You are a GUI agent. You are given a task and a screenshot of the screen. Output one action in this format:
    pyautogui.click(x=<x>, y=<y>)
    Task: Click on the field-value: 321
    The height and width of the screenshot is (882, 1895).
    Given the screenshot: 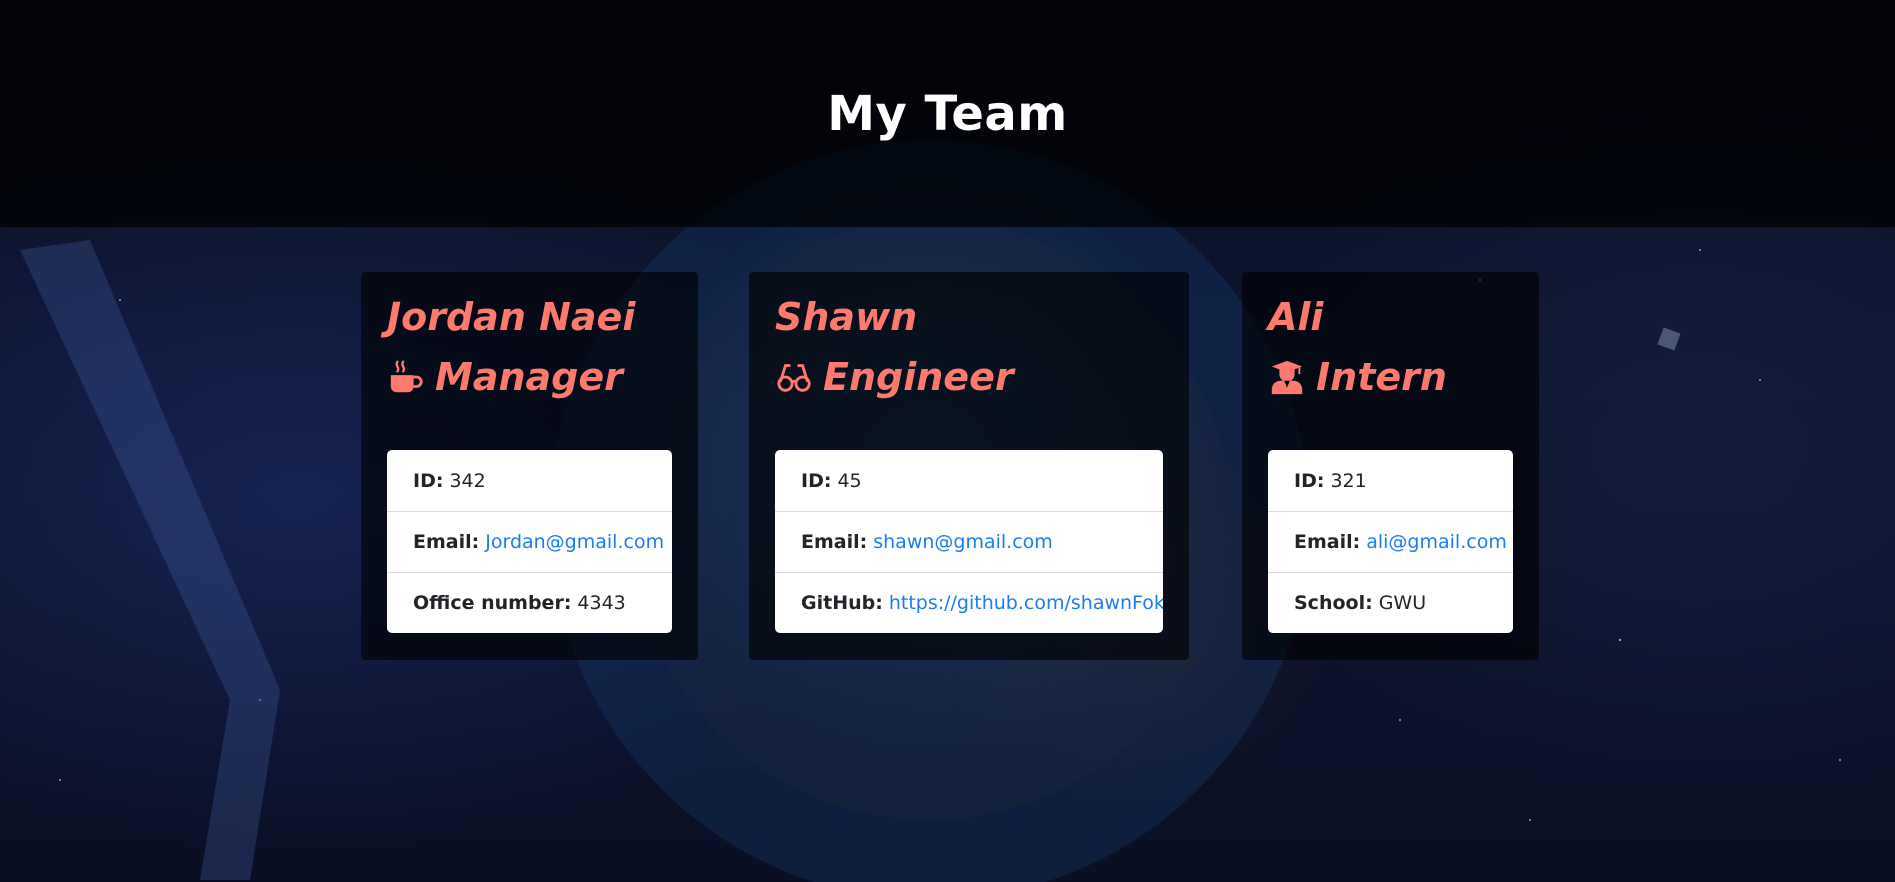 What is the action you would take?
    pyautogui.click(x=1348, y=480)
    